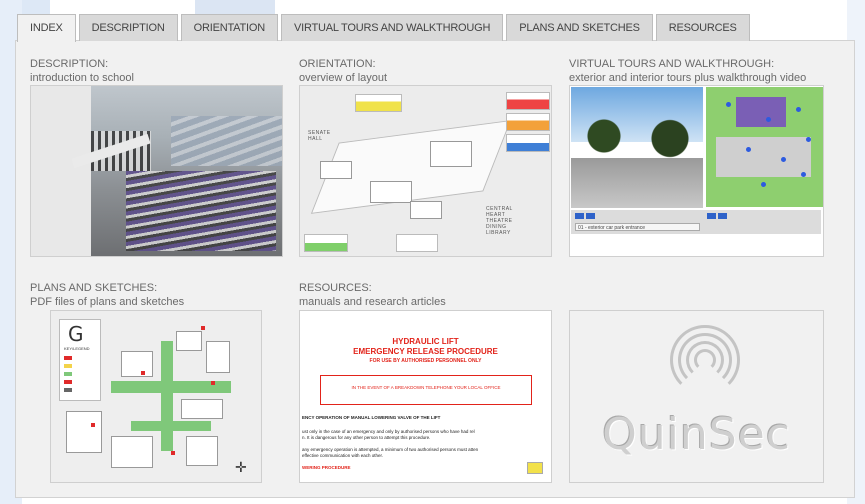  I want to click on tour-location-select: 01 - exterior car park entrance, so click(637, 227).